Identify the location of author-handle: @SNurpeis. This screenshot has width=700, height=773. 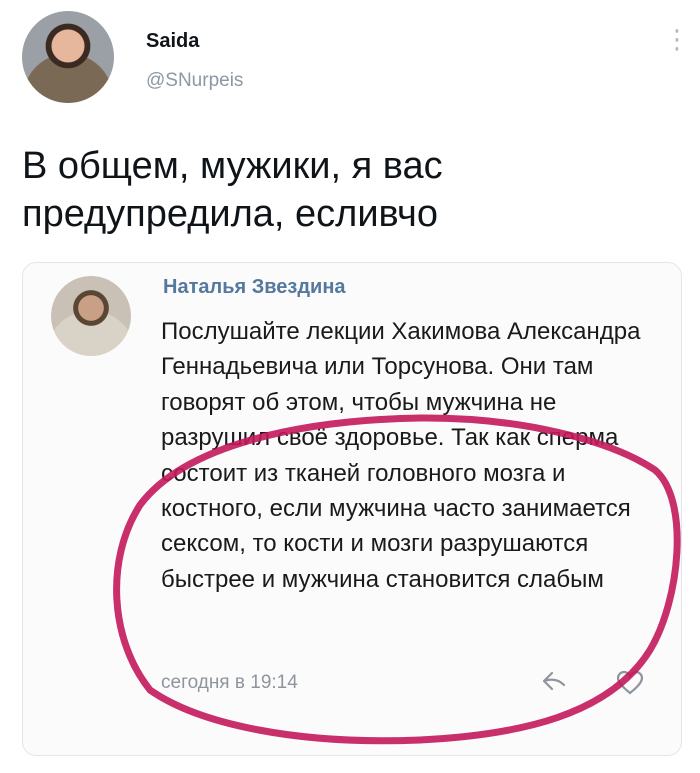
(194, 81).